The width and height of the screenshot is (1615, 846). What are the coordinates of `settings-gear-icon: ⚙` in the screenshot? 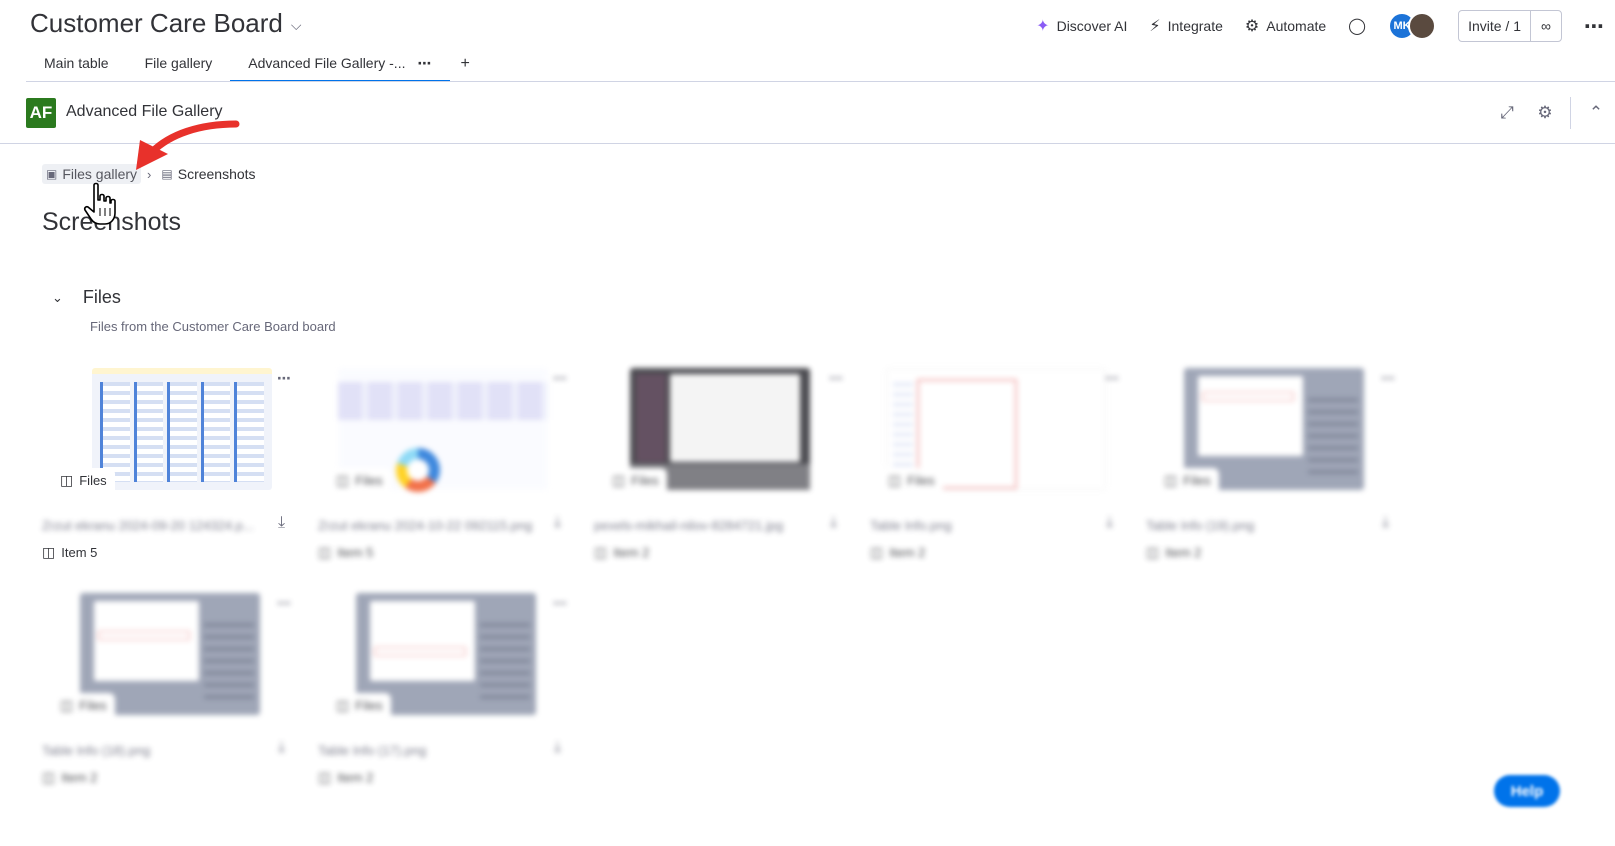 It's located at (1545, 113).